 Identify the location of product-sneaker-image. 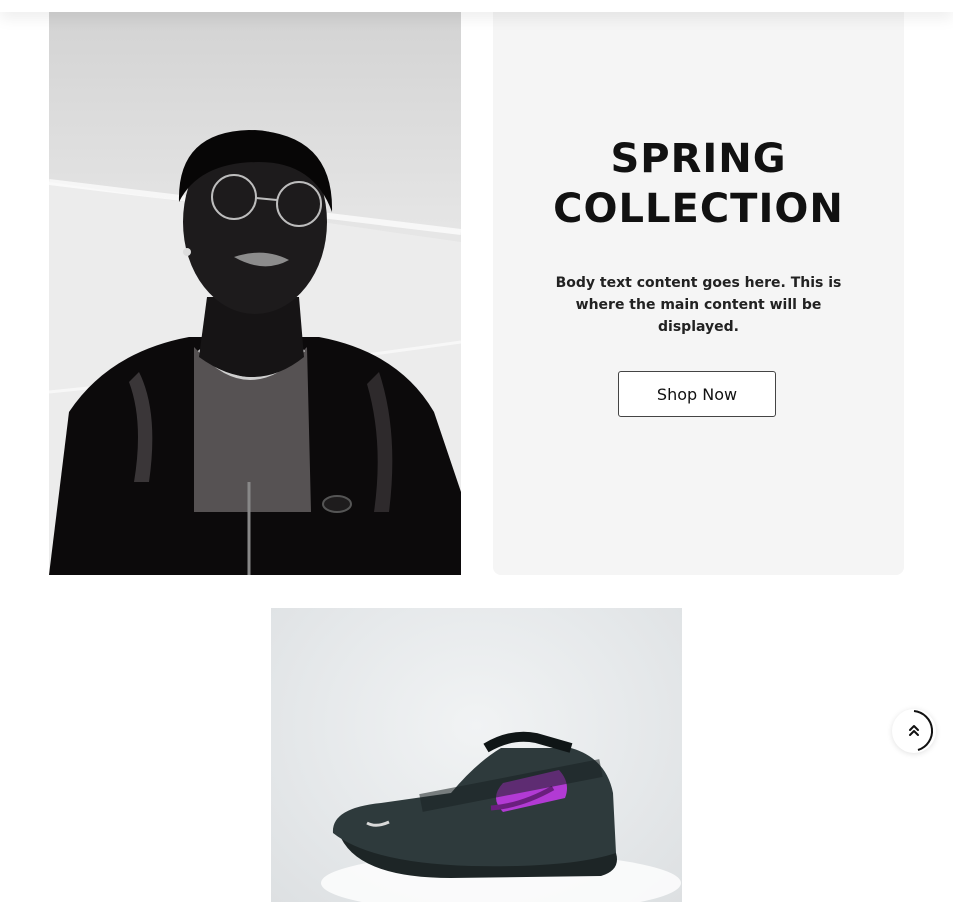
(476, 755).